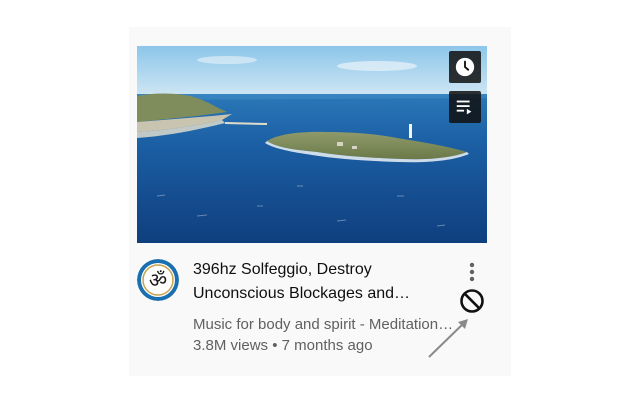 The width and height of the screenshot is (640, 400). I want to click on channel-avatar: ॐ, so click(158, 280).